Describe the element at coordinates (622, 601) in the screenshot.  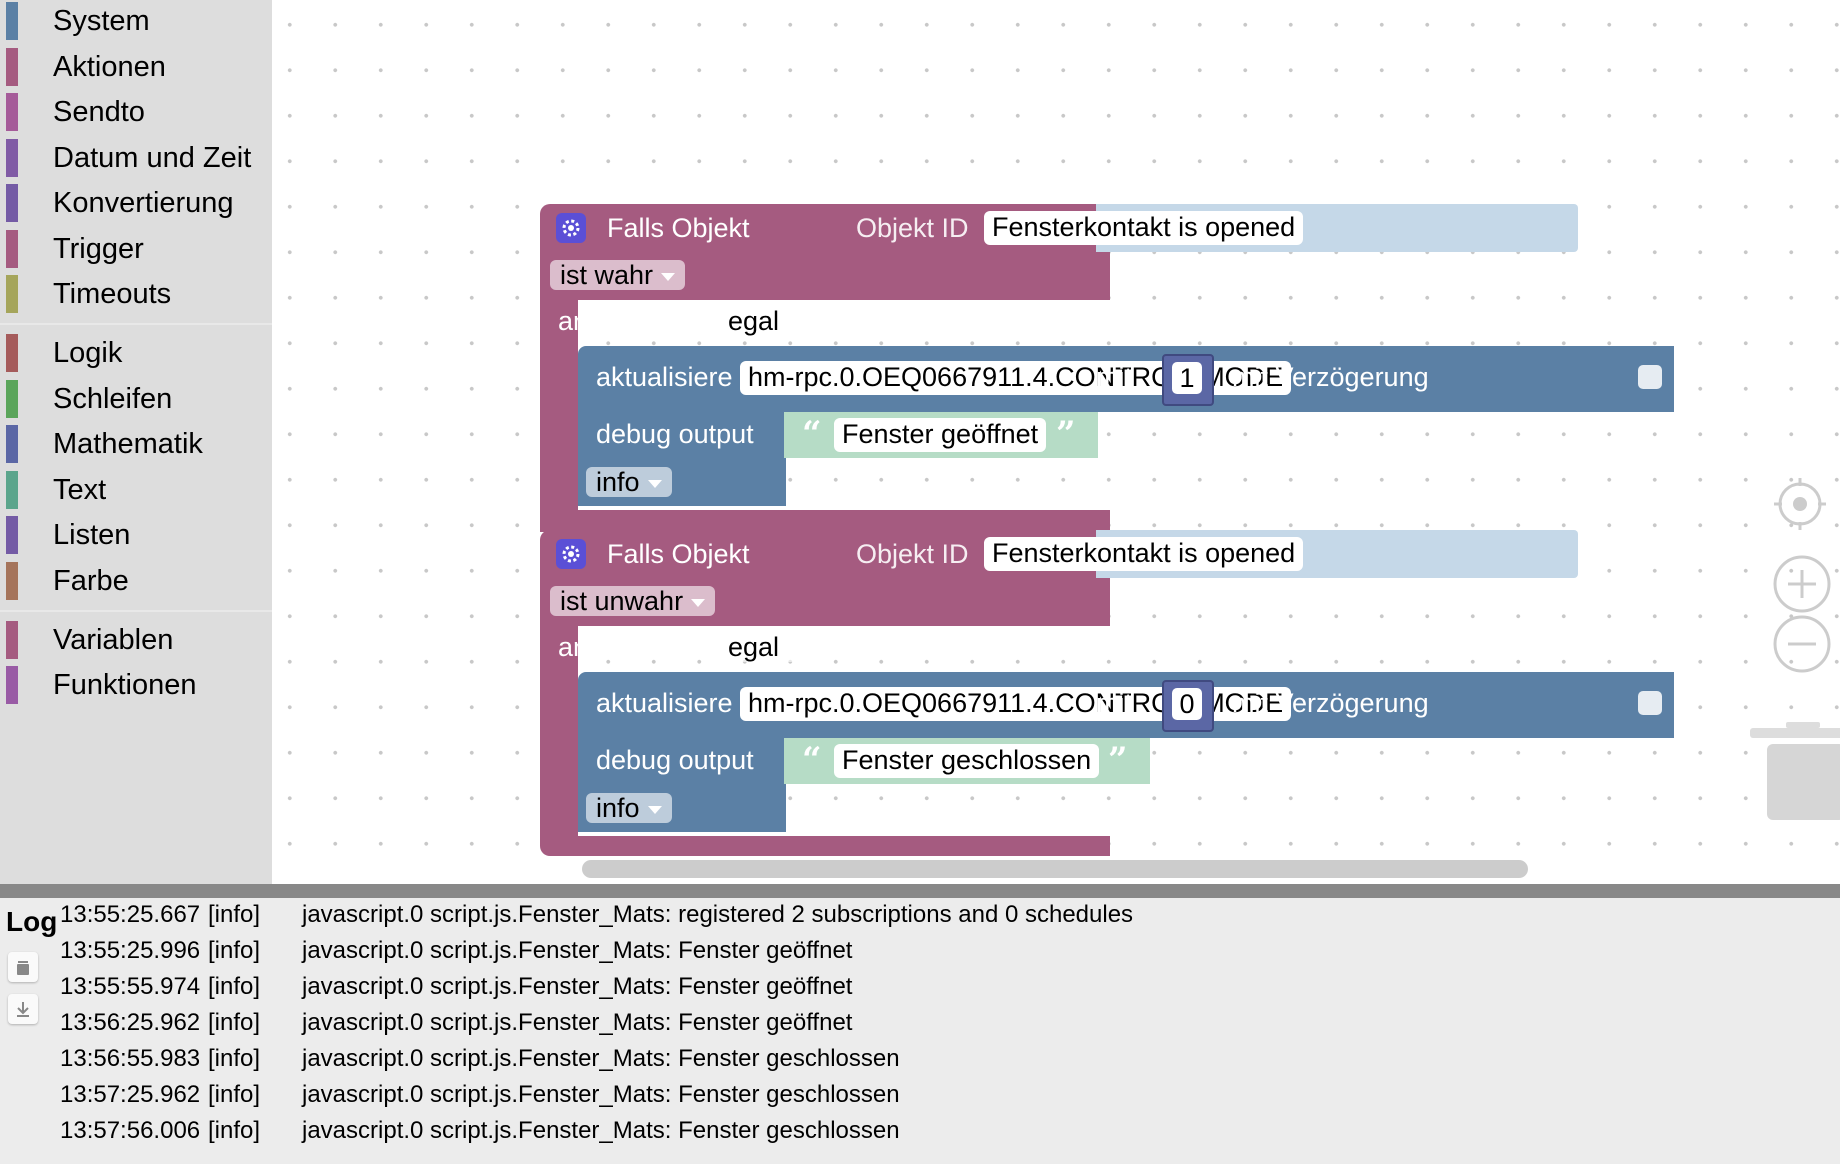
I see `condition-value: ist unwahr` at that location.